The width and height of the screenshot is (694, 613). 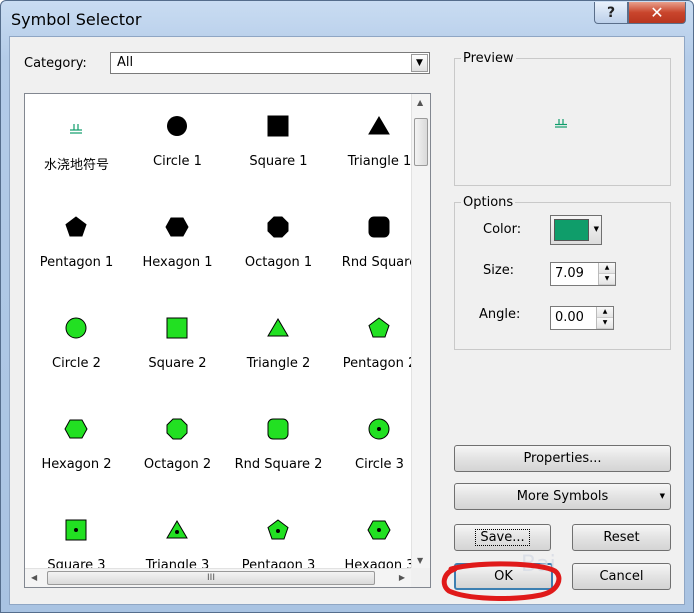 I want to click on symbol-item: Circle 2, so click(x=76, y=352).